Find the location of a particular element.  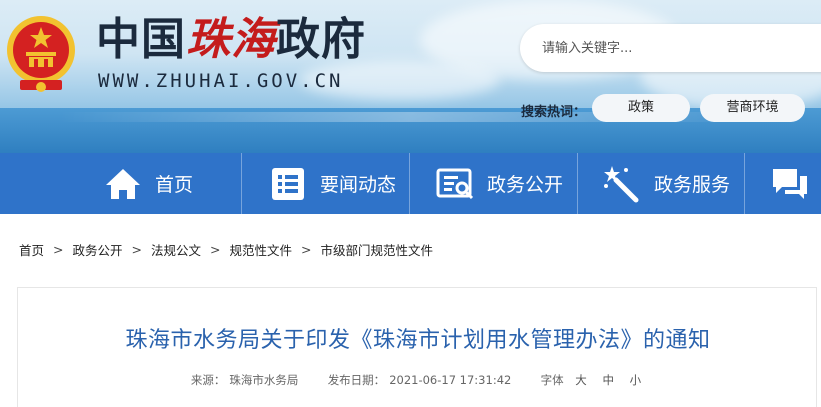

hot-words-label: 搜索热词： is located at coordinates (554, 112).